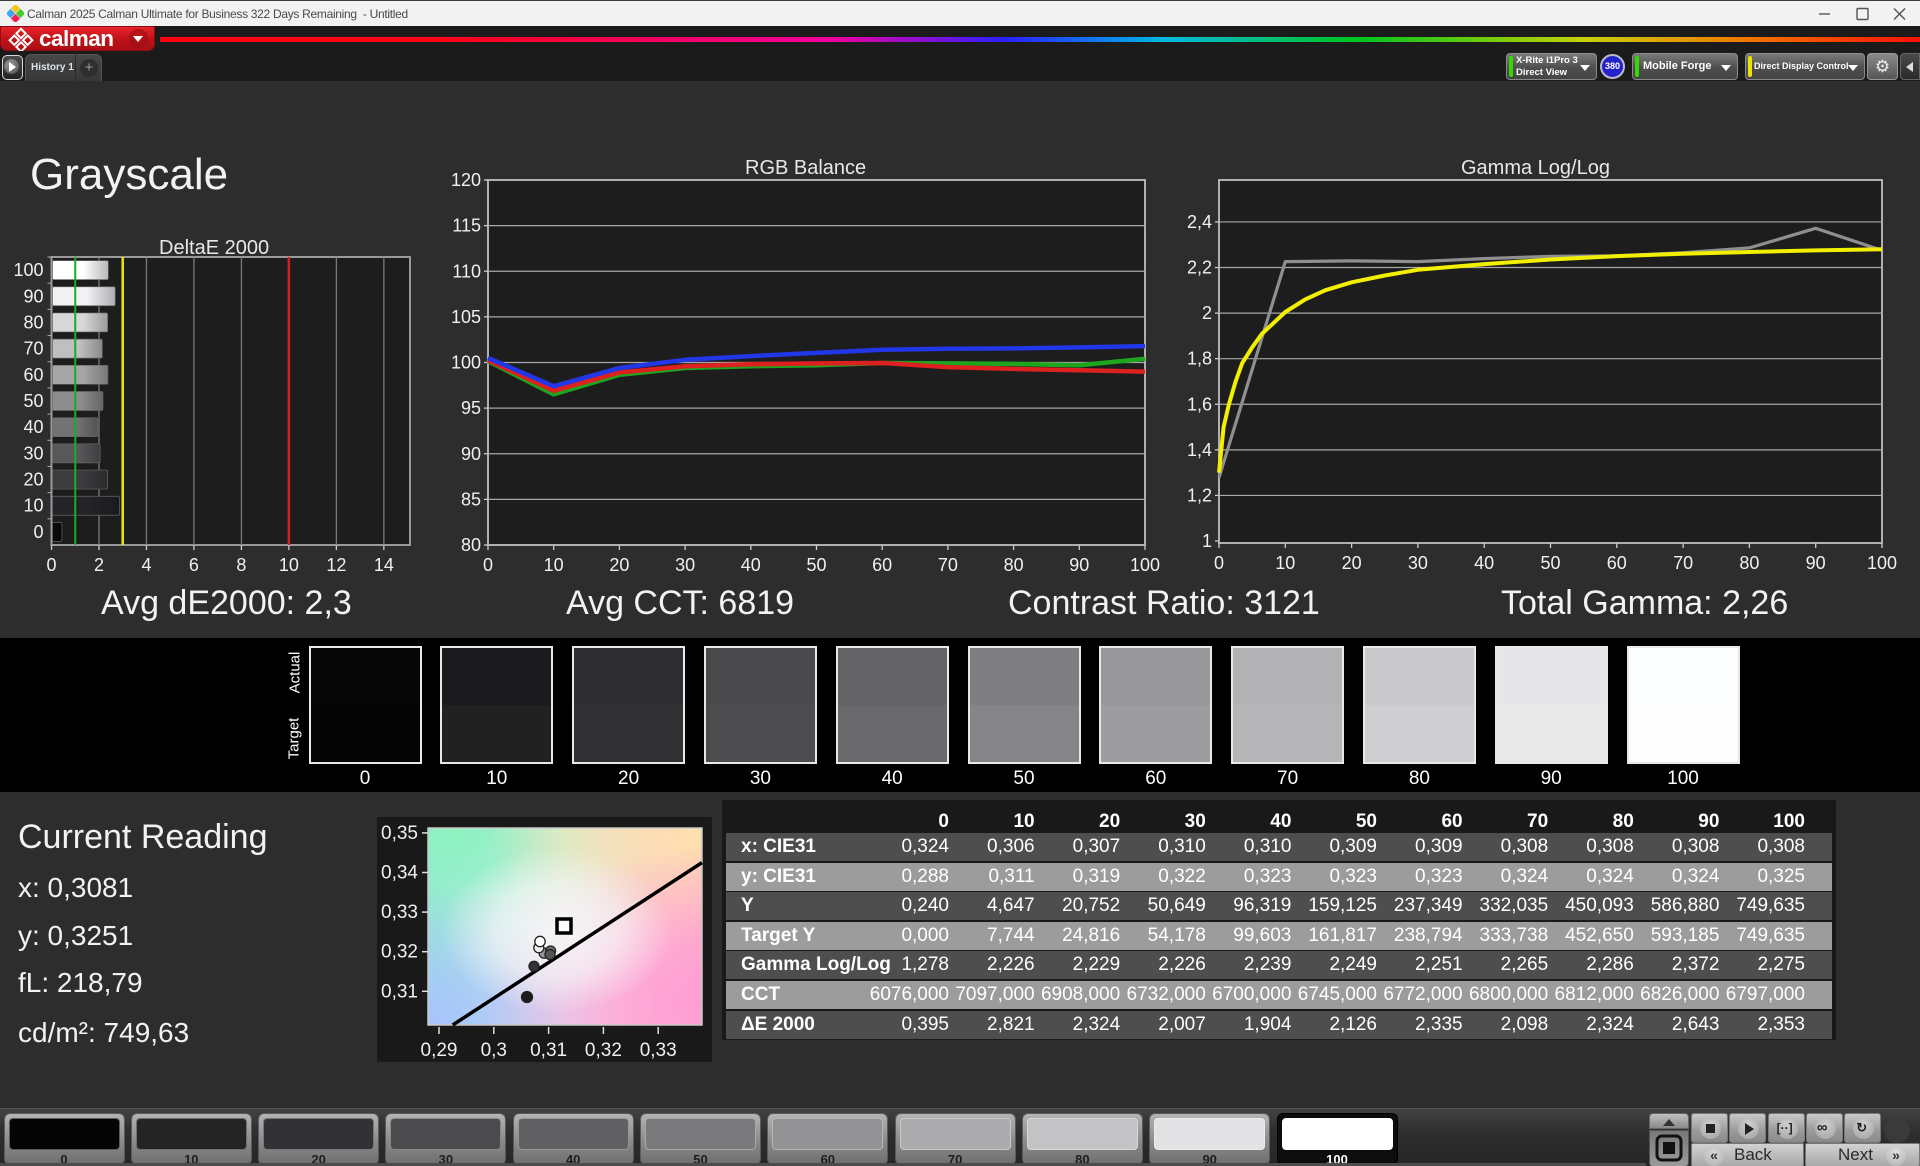 The width and height of the screenshot is (1920, 1166). What do you see at coordinates (471, 408) in the screenshot?
I see `svg-text: 95` at bounding box center [471, 408].